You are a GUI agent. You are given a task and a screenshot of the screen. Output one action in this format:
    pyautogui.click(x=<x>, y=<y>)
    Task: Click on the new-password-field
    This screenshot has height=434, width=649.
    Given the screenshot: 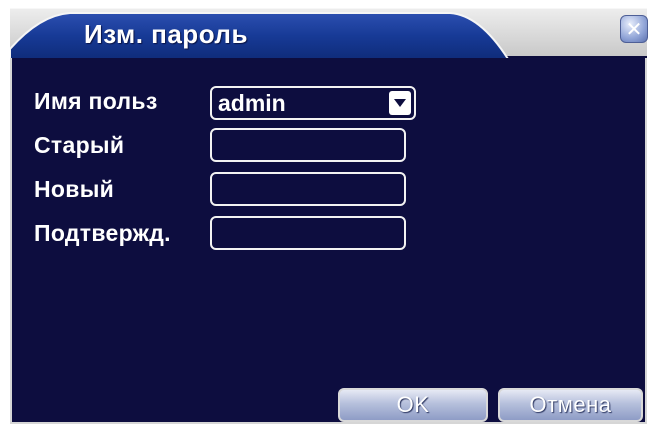 What is the action you would take?
    pyautogui.click(x=308, y=189)
    